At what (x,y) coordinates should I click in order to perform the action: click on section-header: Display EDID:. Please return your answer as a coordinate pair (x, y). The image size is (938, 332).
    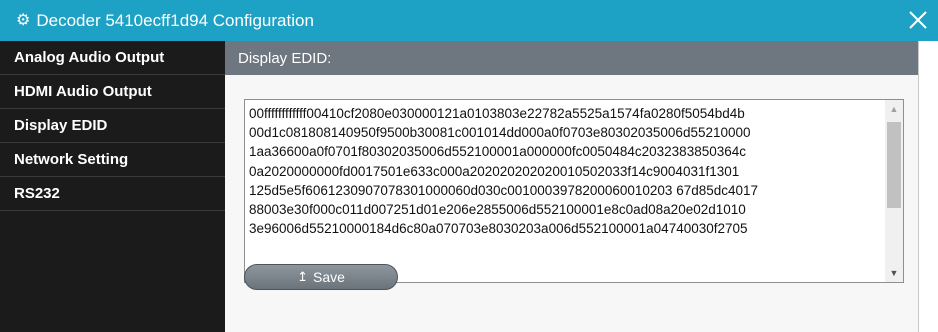
    Looking at the image, I should click on (571, 58).